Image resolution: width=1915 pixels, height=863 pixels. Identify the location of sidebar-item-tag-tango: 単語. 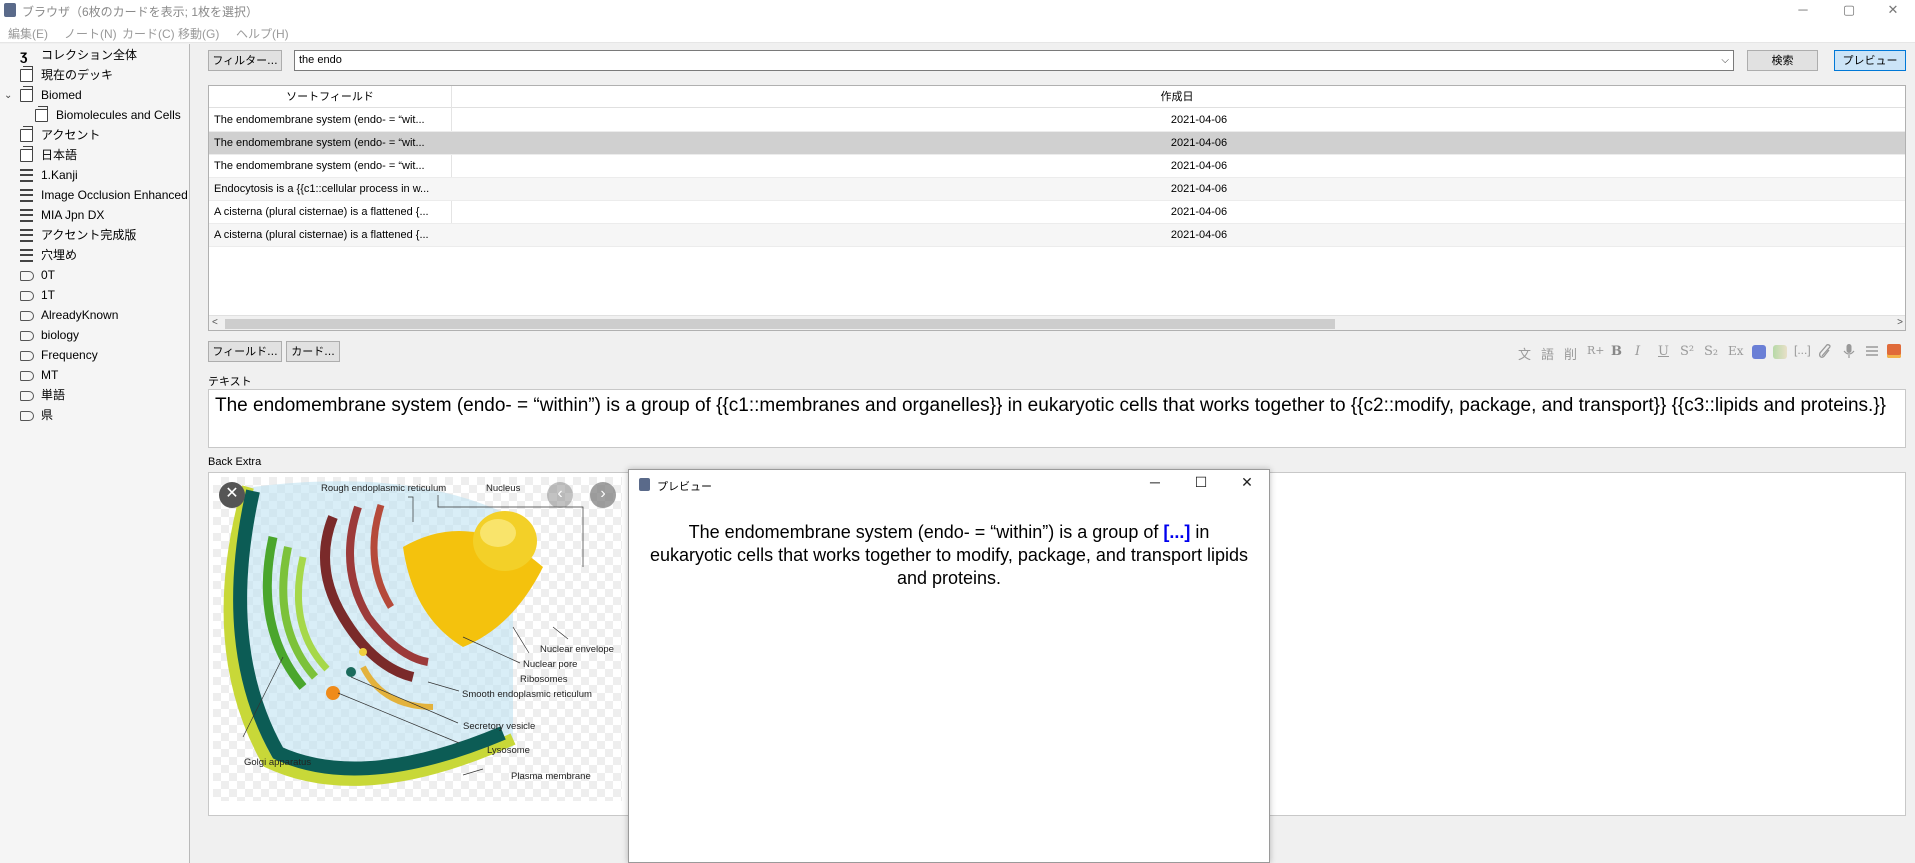
(94, 395).